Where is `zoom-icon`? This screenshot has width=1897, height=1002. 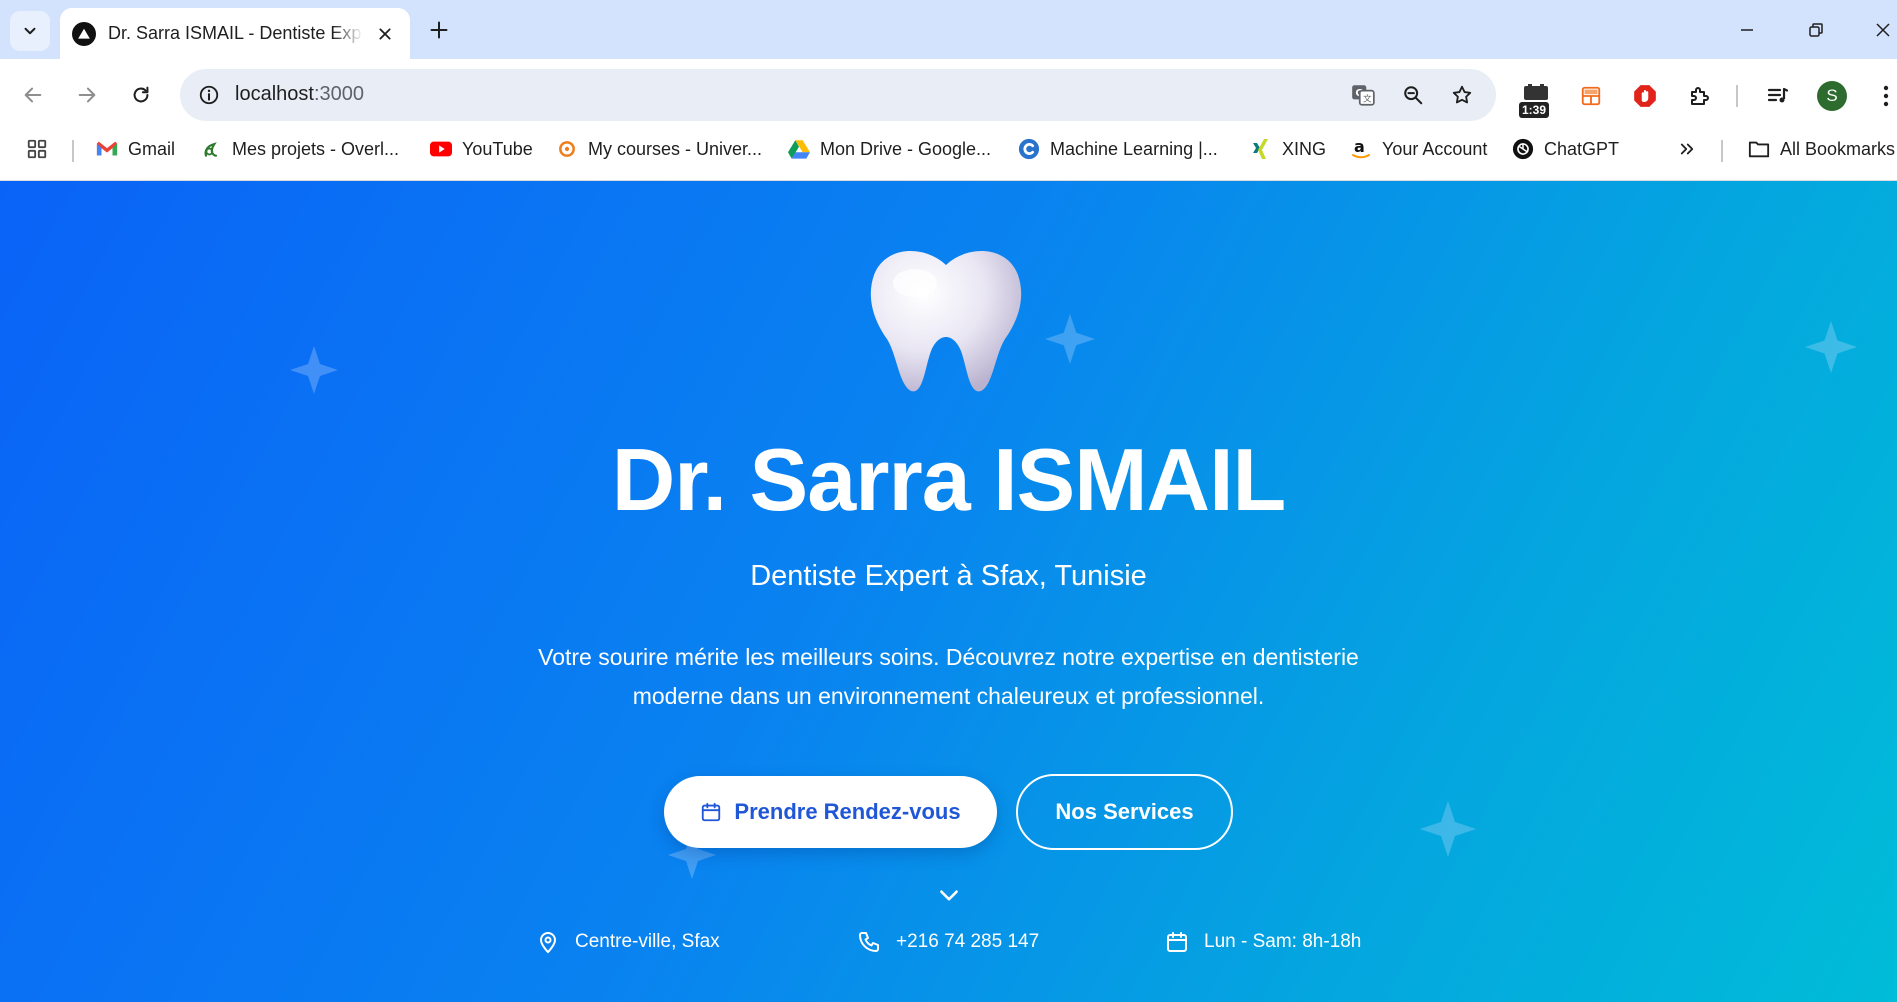
zoom-icon is located at coordinates (1413, 95).